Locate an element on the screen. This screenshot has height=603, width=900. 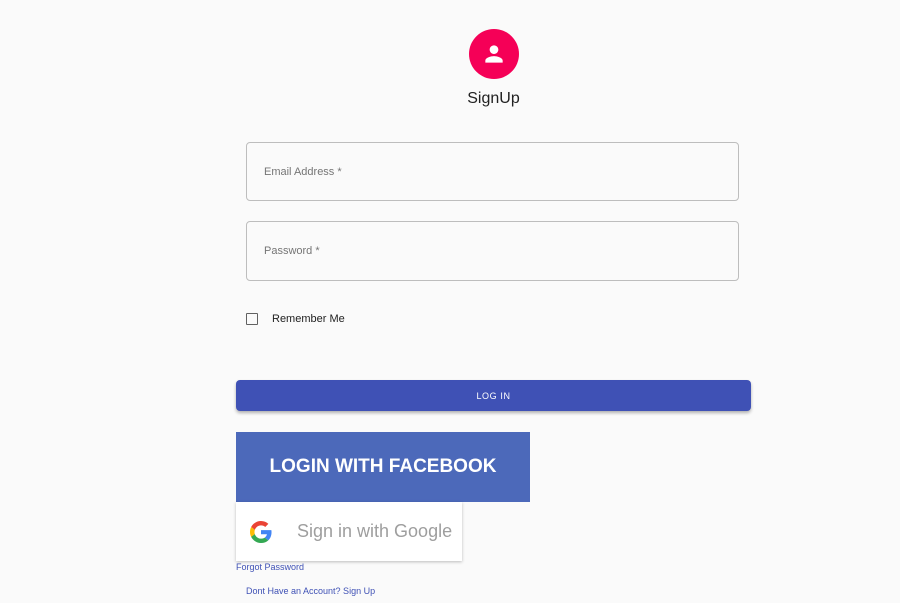
google-signin-button: Sign in with Google is located at coordinates (349, 531).